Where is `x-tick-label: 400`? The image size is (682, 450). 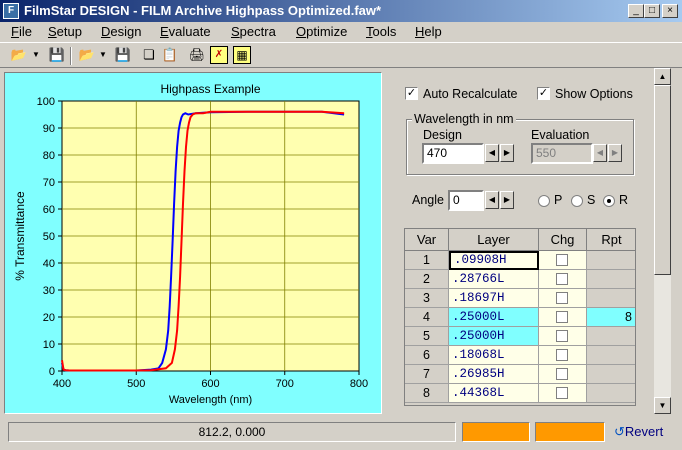
x-tick-label: 400 is located at coordinates (62, 384).